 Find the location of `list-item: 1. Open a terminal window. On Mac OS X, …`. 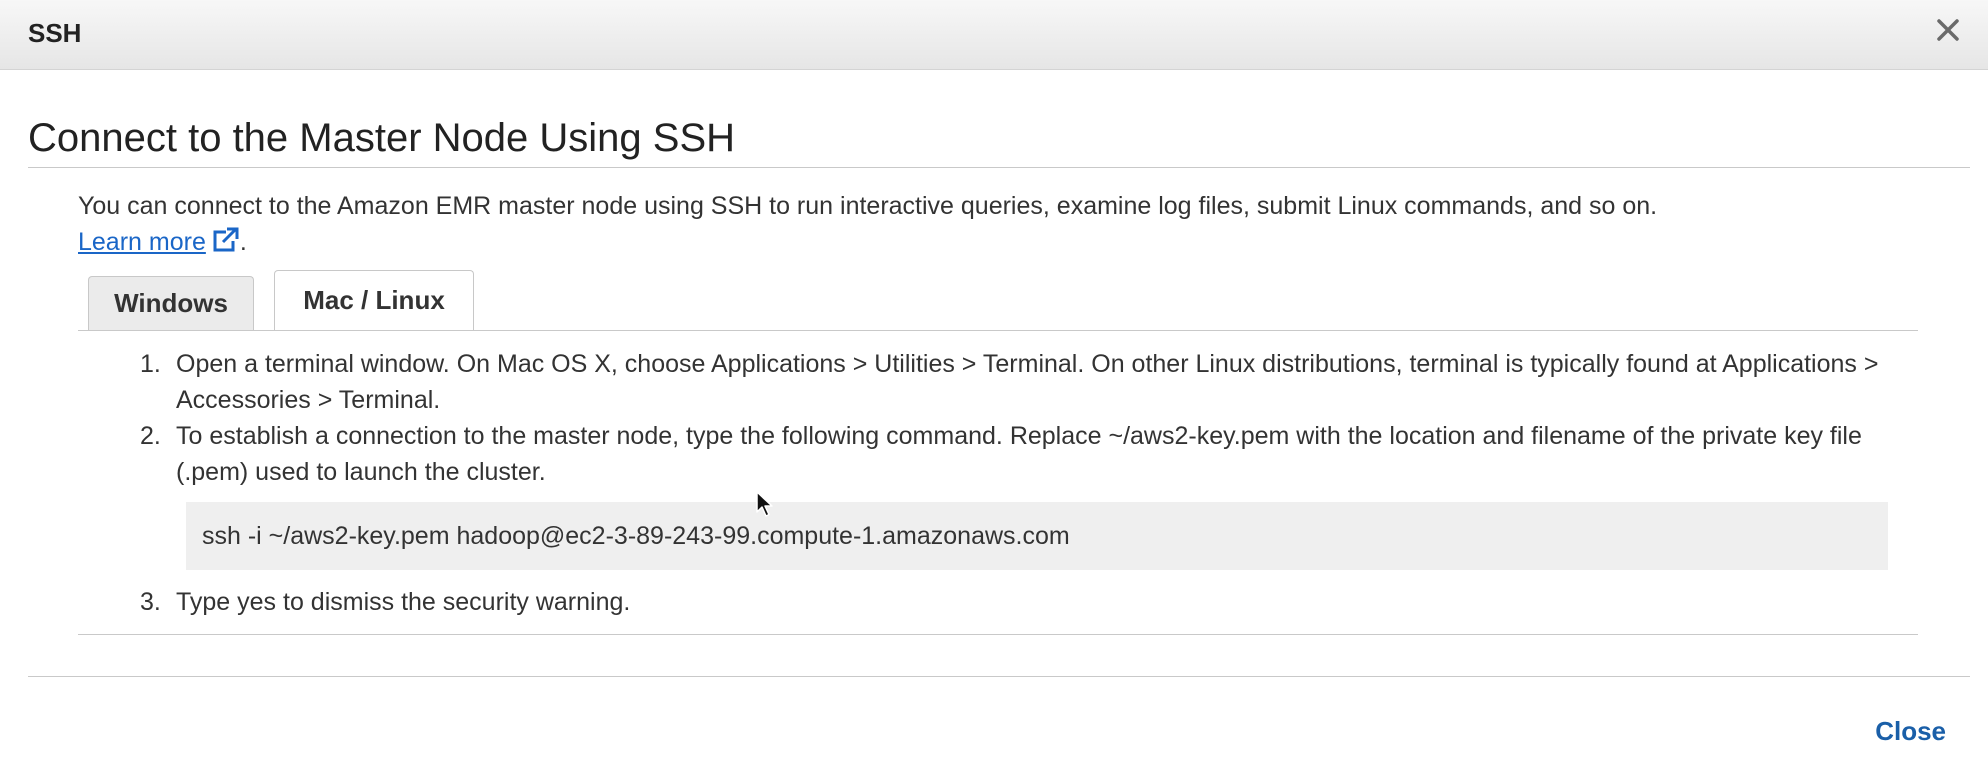

list-item: 1. Open a terminal window. On Mac OS X, … is located at coordinates (1020, 382).